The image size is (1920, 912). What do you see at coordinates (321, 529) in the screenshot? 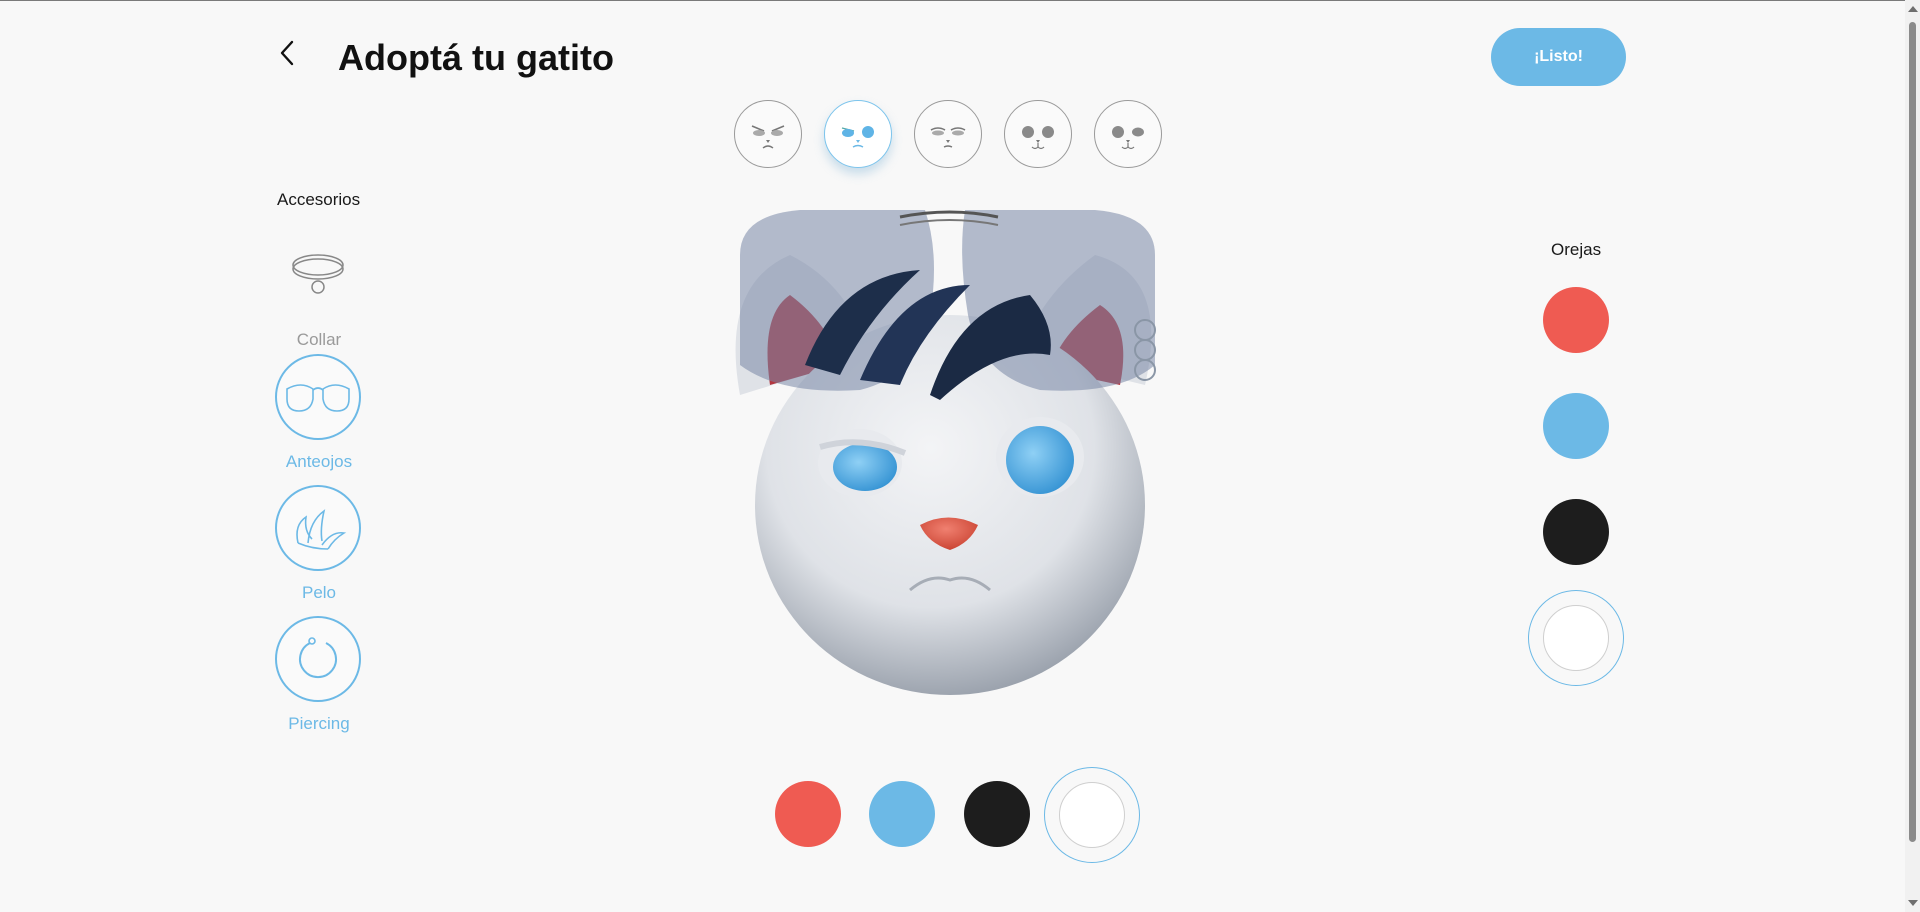
I see `hair-icon` at bounding box center [321, 529].